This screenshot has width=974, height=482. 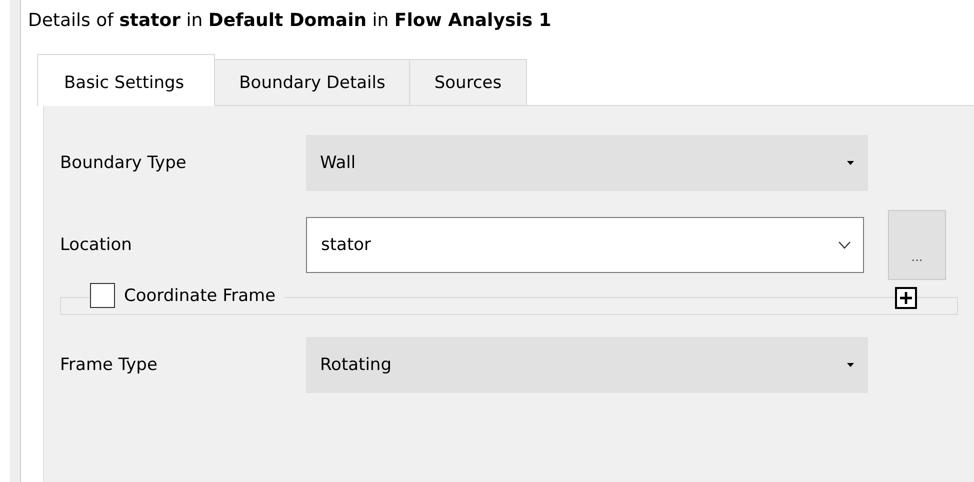 I want to click on checkbox-label: Coordinate Frame, so click(x=200, y=296).